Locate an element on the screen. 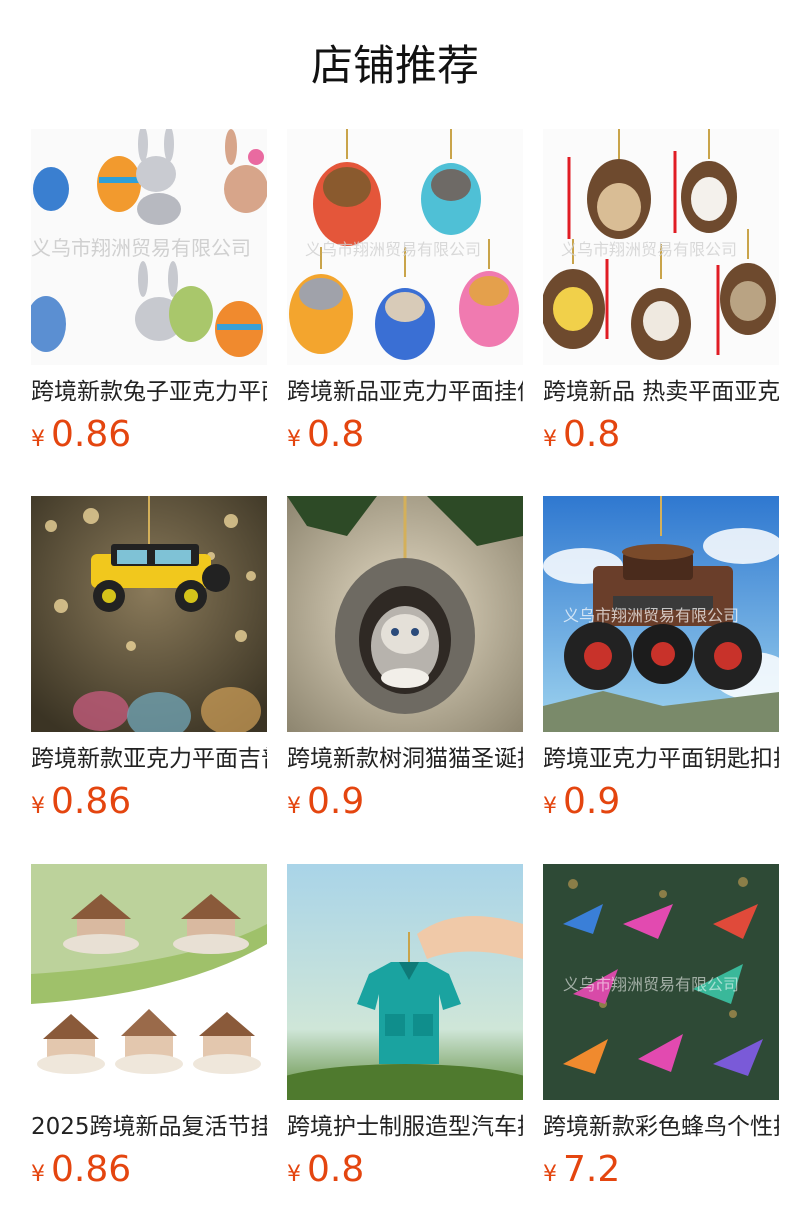 The image size is (790, 1232). product-name: 跨境新款树洞猫猫圣诞挂件 is located at coordinates (405, 759).